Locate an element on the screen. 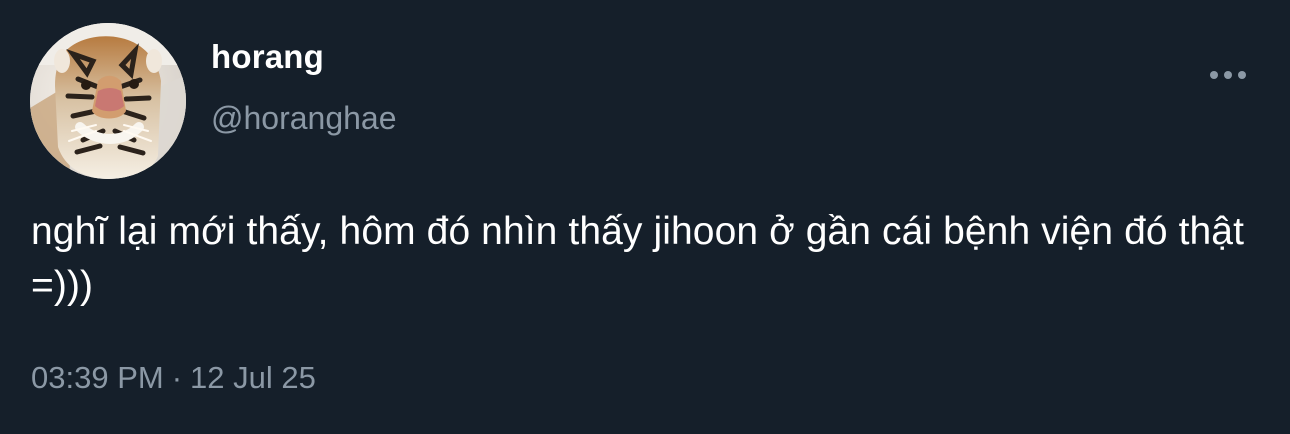 The width and height of the screenshot is (1290, 434). display-name: horang is located at coordinates (267, 57).